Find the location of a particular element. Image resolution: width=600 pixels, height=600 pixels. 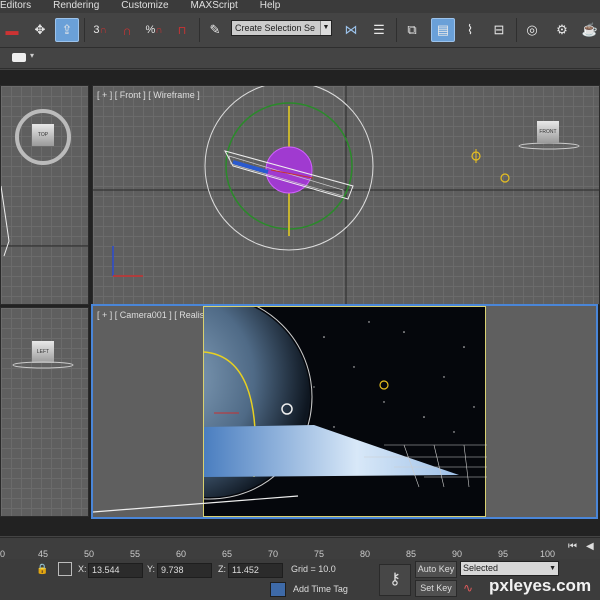

left-view-geometry is located at coordinates (43, 365).